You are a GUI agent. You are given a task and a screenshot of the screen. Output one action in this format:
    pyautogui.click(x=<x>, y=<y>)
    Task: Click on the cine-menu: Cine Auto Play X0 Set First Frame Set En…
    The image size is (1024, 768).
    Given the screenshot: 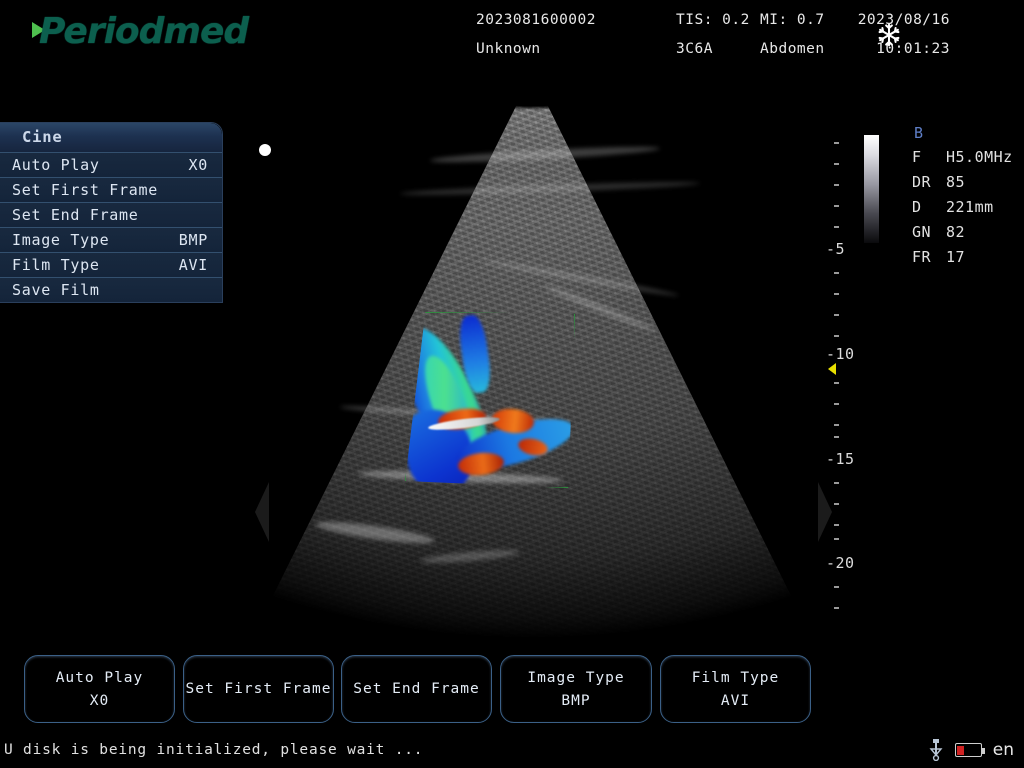 What is the action you would take?
    pyautogui.click(x=111, y=212)
    